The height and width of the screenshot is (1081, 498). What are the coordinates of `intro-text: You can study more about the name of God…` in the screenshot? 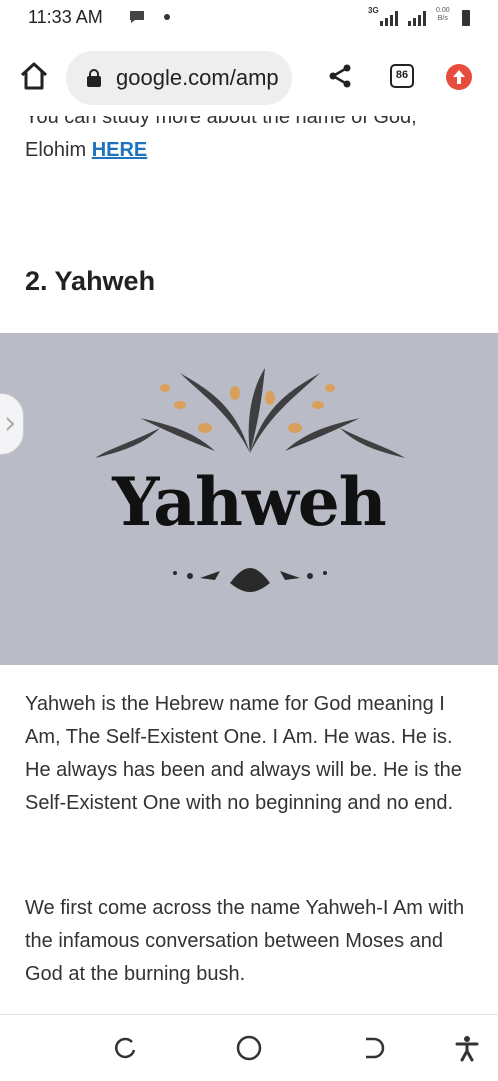 It's located at (221, 138).